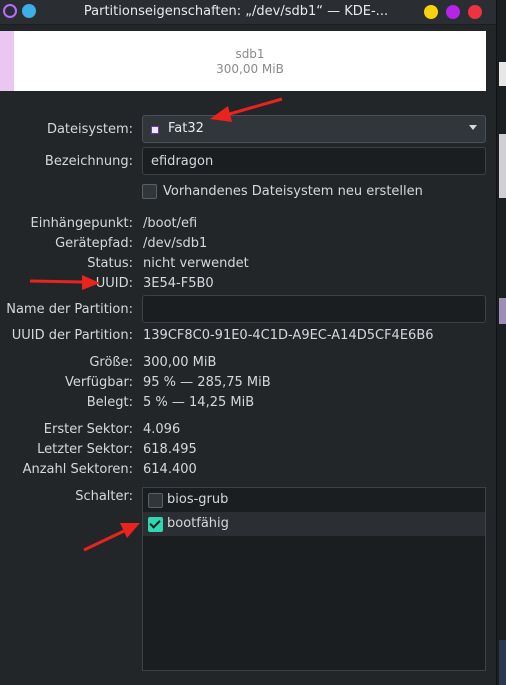 Image resolution: width=506 pixels, height=685 pixels. Describe the element at coordinates (64, 282) in the screenshot. I see `arrow-to-uuid-icon` at that location.